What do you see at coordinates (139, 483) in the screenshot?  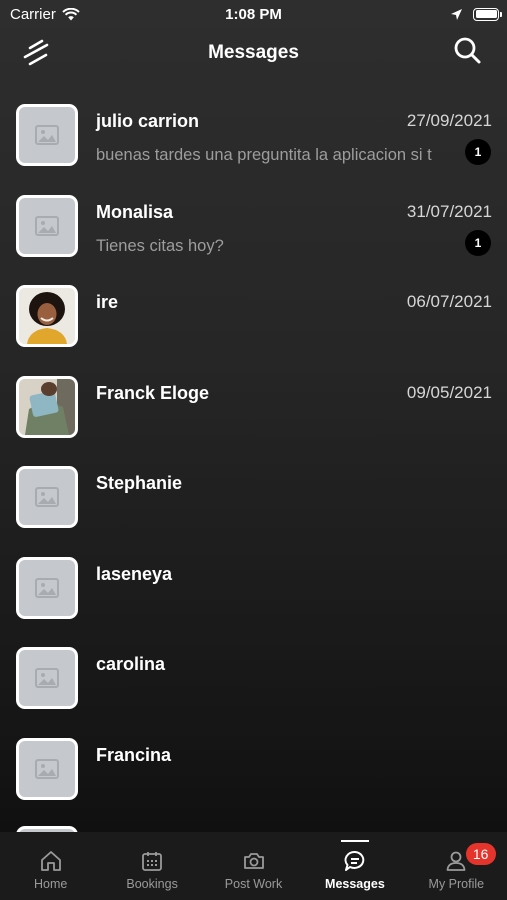 I see `contact-name: Stephanie` at bounding box center [139, 483].